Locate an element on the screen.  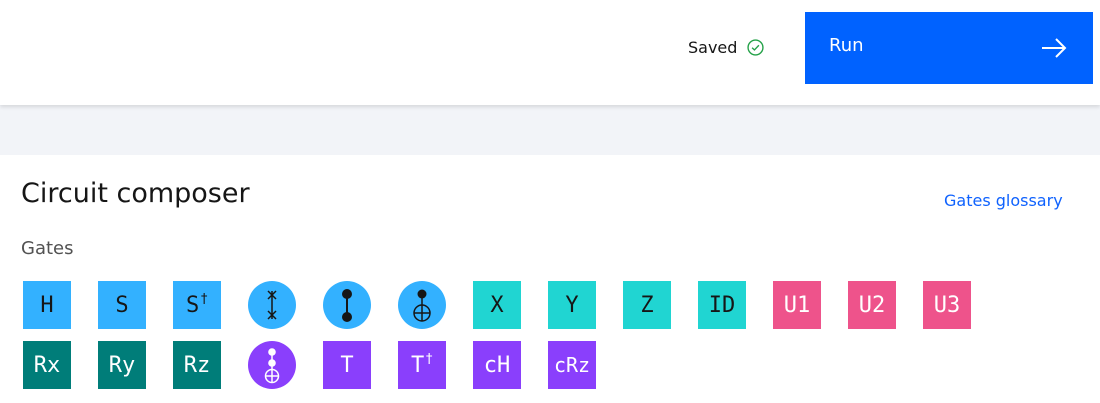
gate-s: S is located at coordinates (122, 305).